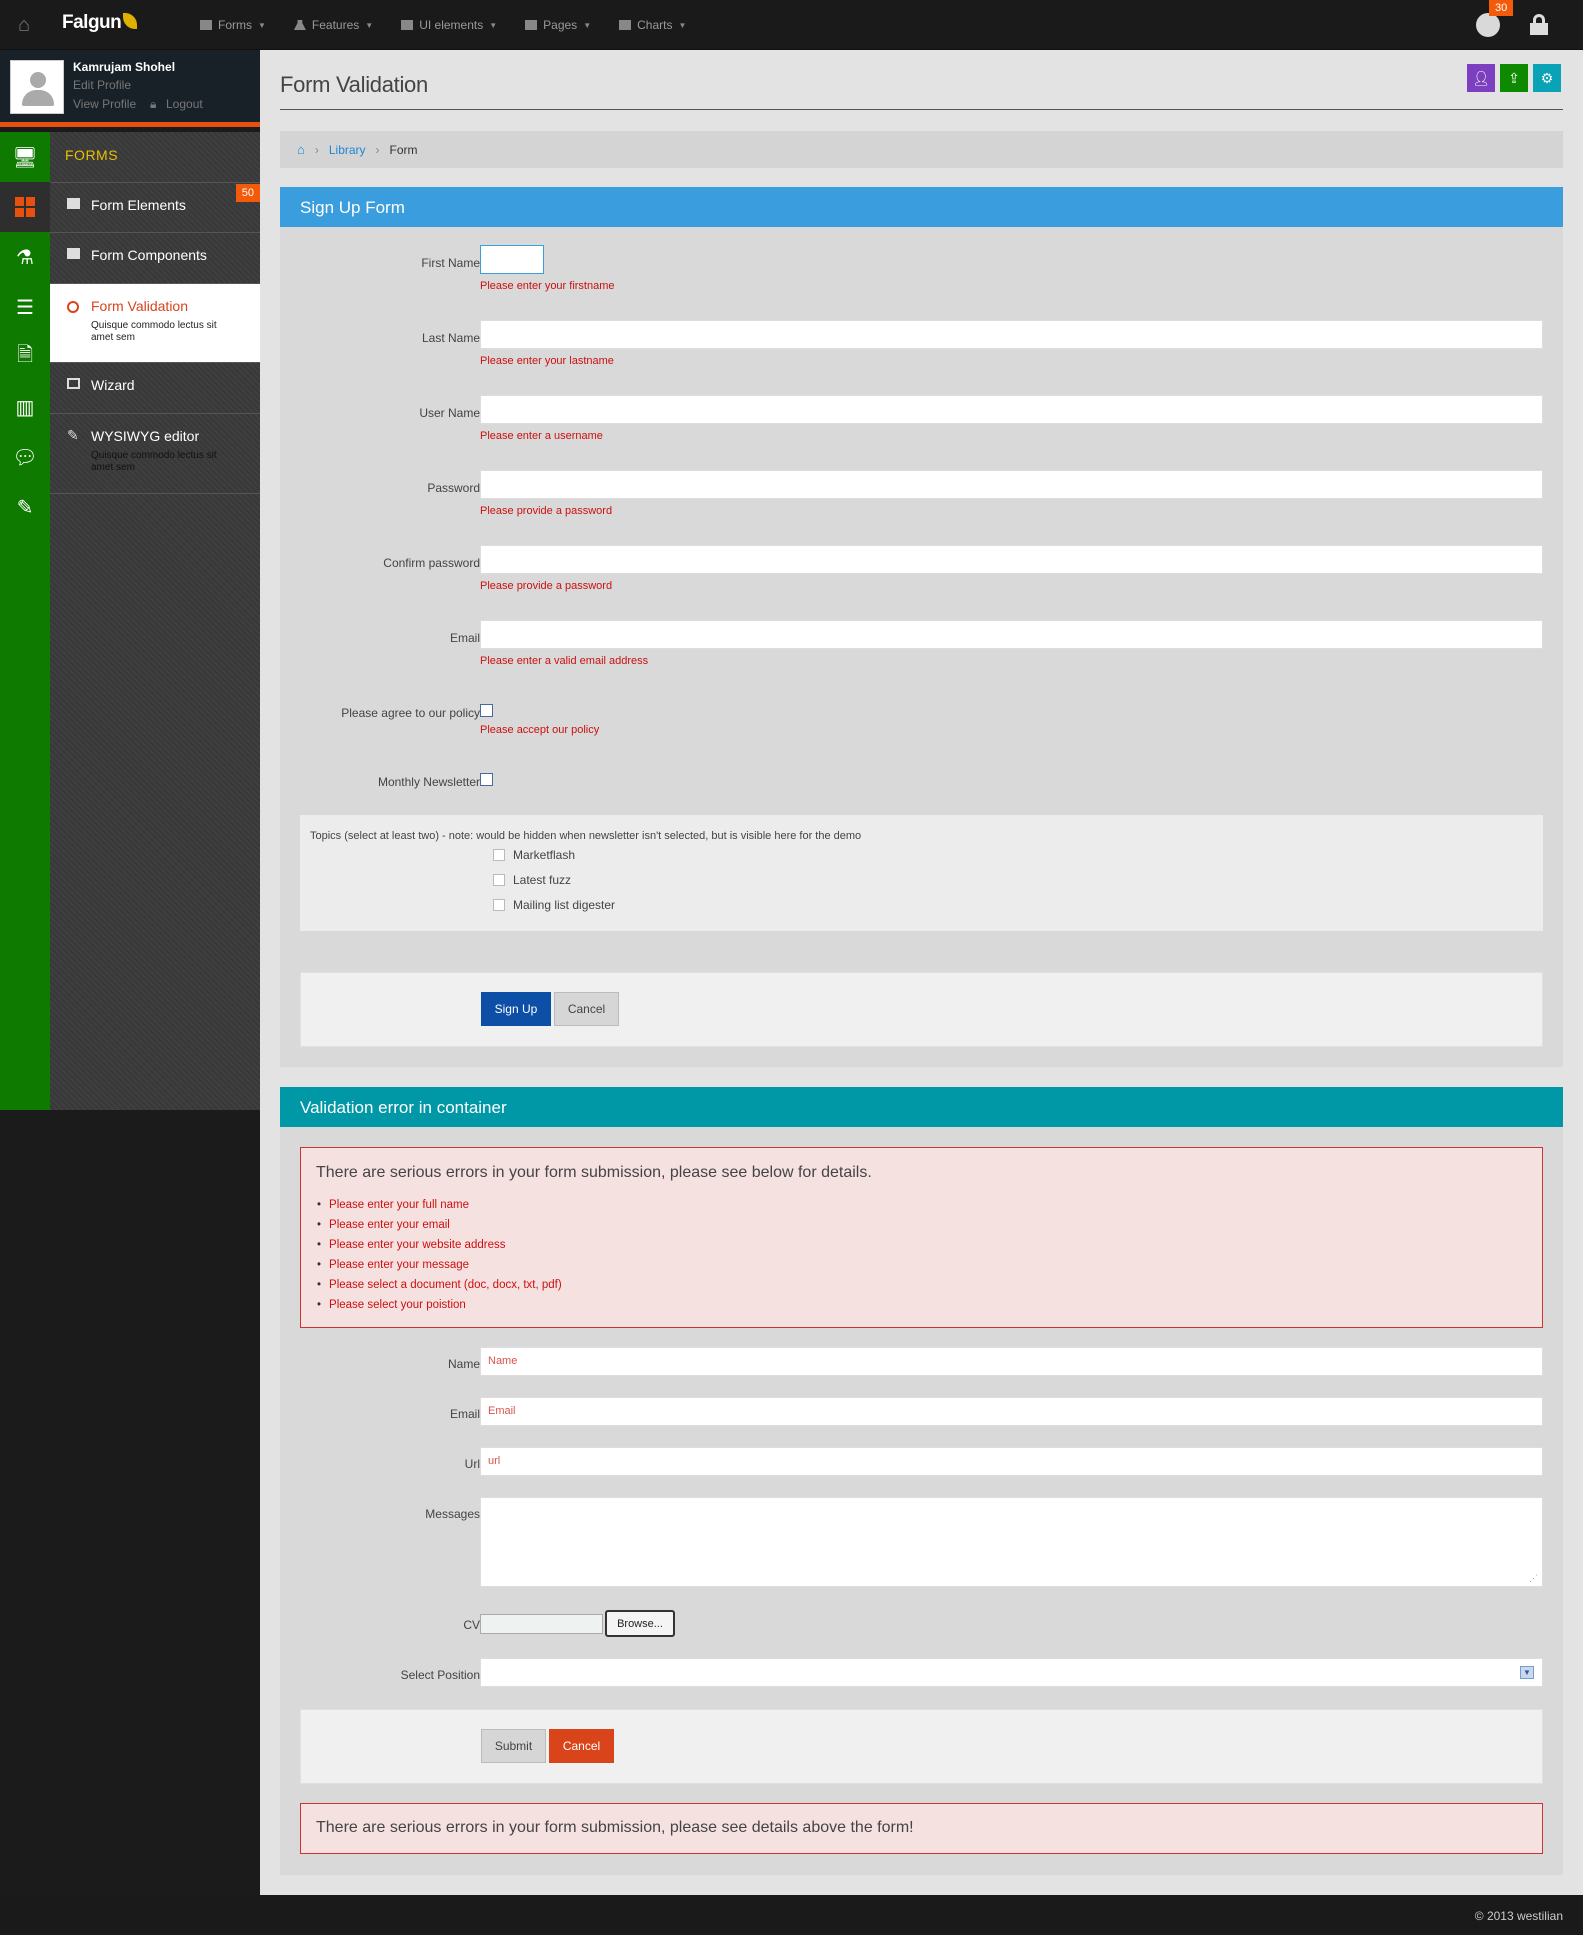  What do you see at coordinates (1011, 1542) in the screenshot?
I see `messages-textarea: ⋰` at bounding box center [1011, 1542].